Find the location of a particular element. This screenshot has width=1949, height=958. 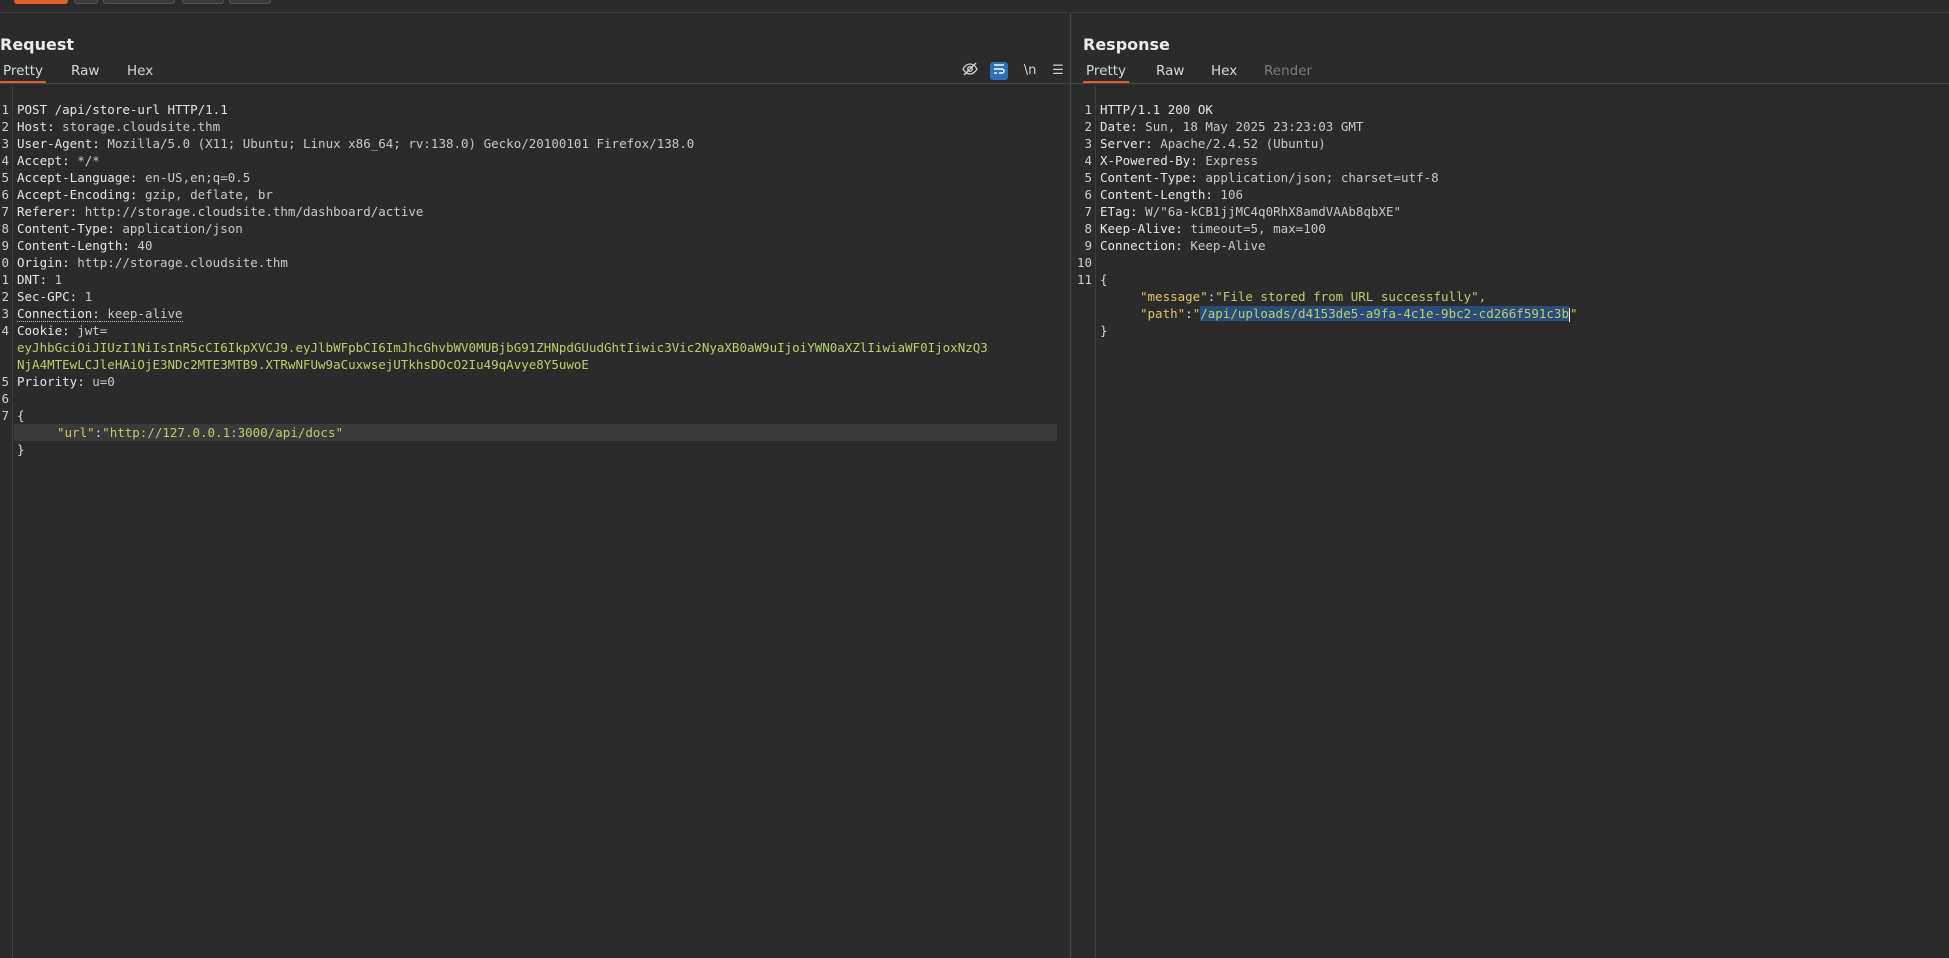

request-line: Cookie: jwt= is located at coordinates (62, 330).